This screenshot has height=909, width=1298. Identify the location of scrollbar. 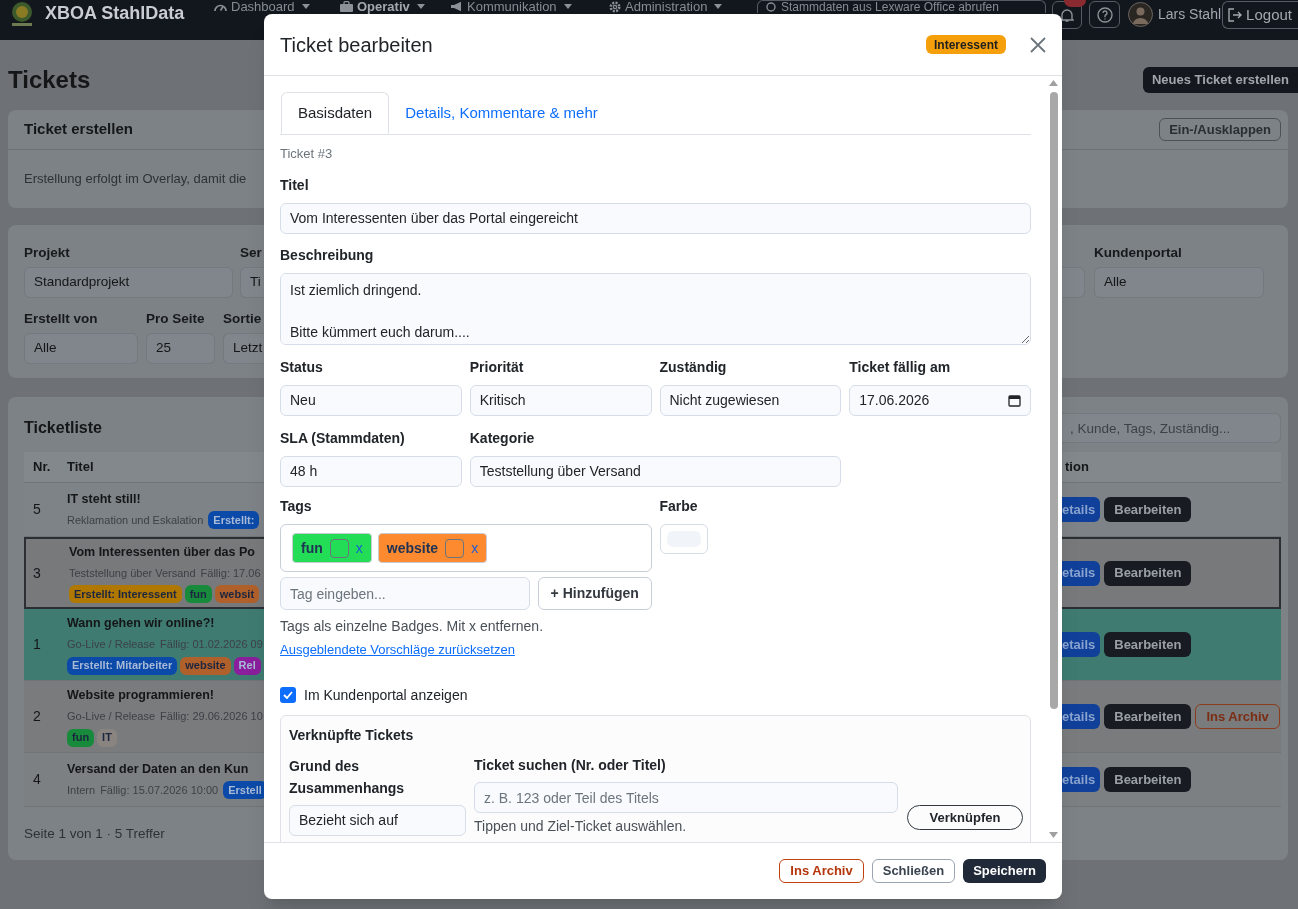
(1053, 459).